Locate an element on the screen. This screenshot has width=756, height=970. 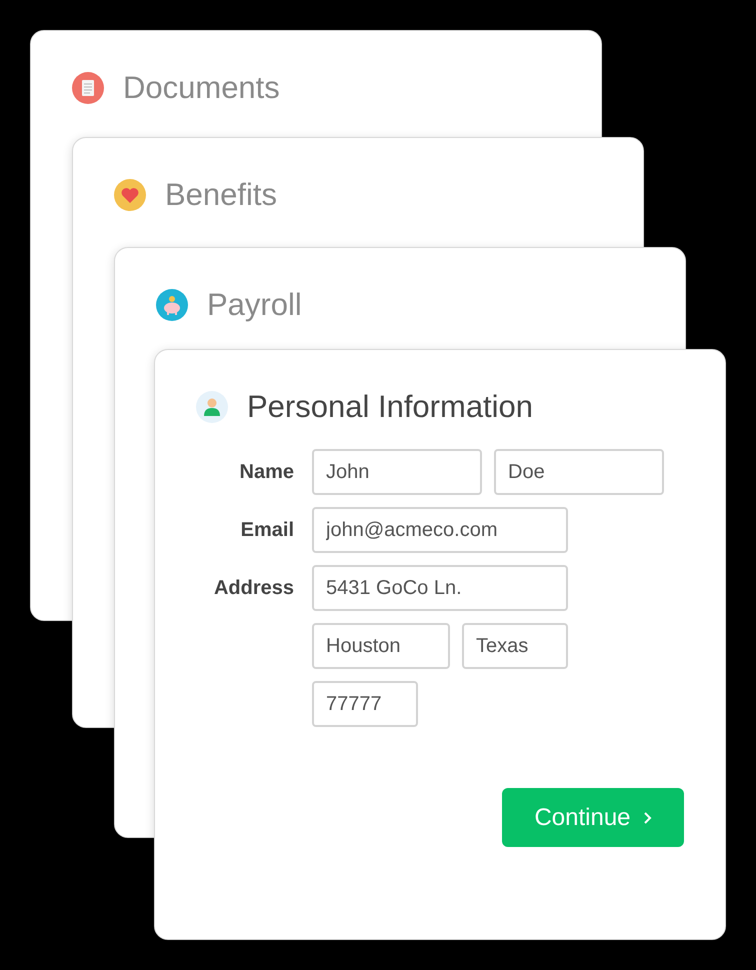
input-field: 5431 GoCo Ln. is located at coordinates (440, 588).